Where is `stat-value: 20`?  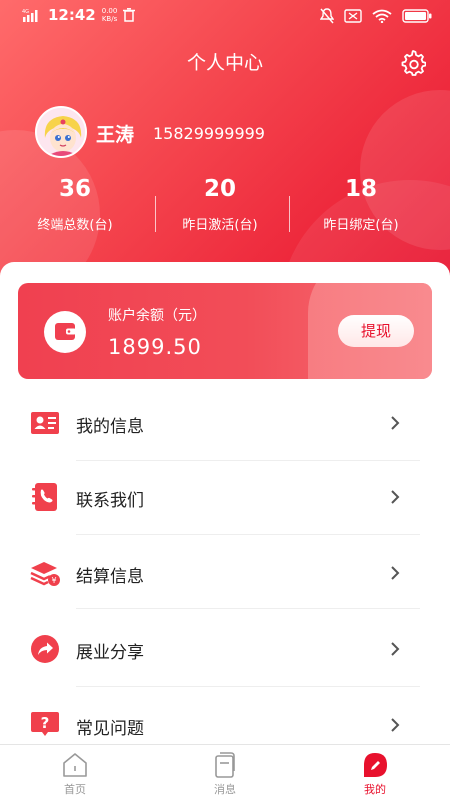 stat-value: 20 is located at coordinates (219, 189).